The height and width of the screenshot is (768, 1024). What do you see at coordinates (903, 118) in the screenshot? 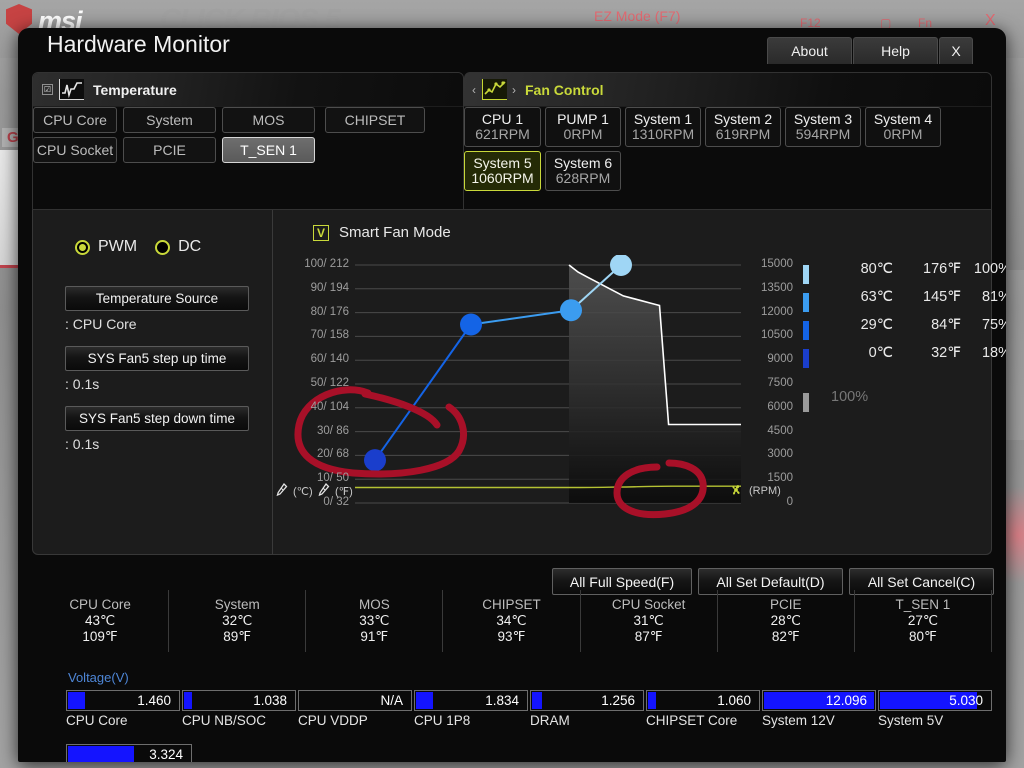
I see `fan-chip-name: System 4` at bounding box center [903, 118].